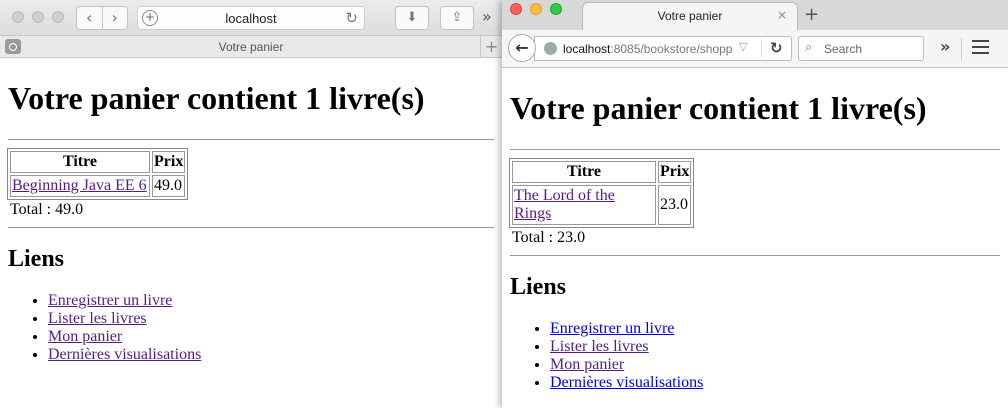  I want to click on back-button: ←, so click(522, 48).